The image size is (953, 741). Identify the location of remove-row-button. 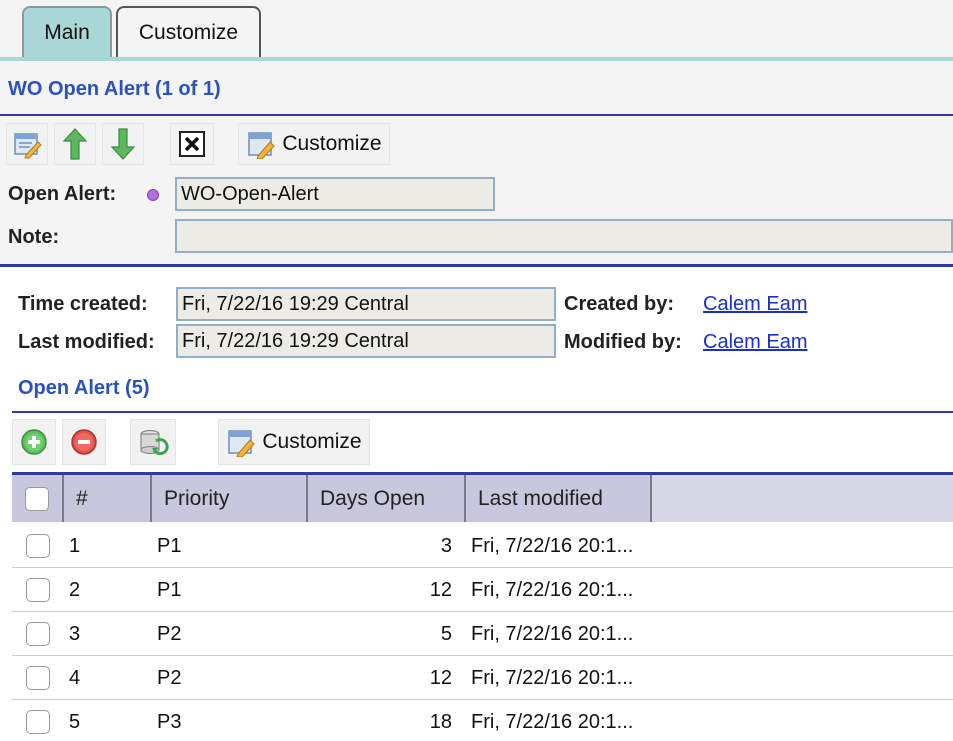
(84, 442).